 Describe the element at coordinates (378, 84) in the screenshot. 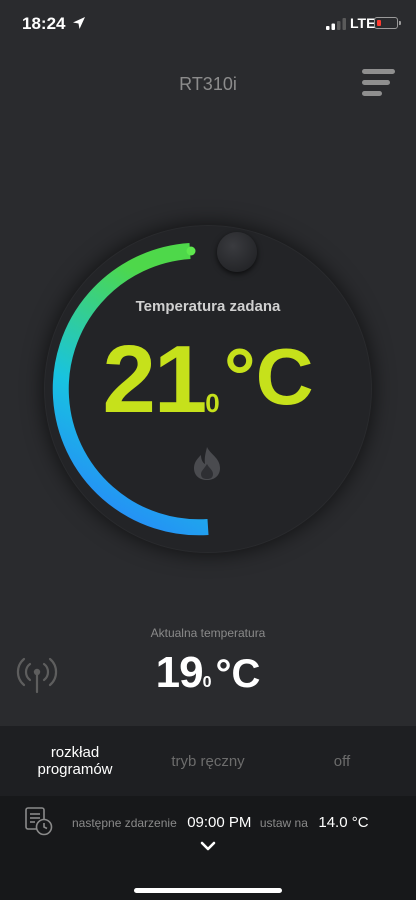

I see `menu-button` at that location.